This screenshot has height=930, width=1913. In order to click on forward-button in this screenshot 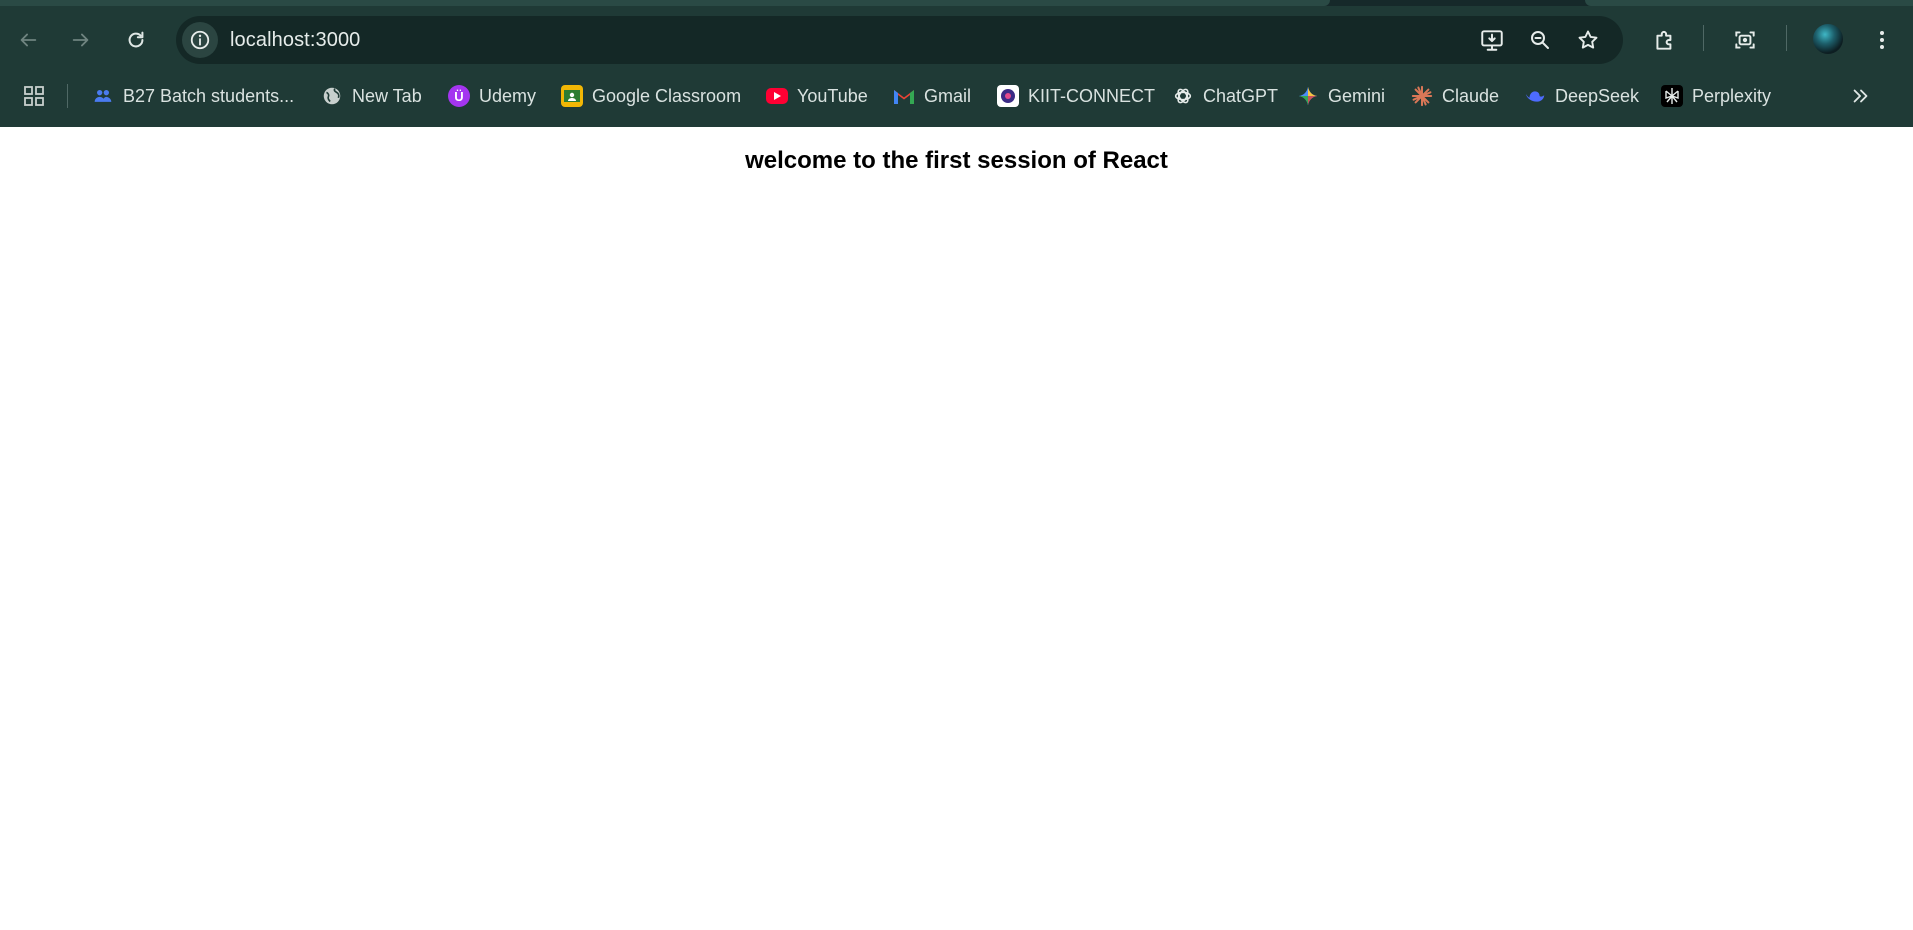, I will do `click(81, 40)`.